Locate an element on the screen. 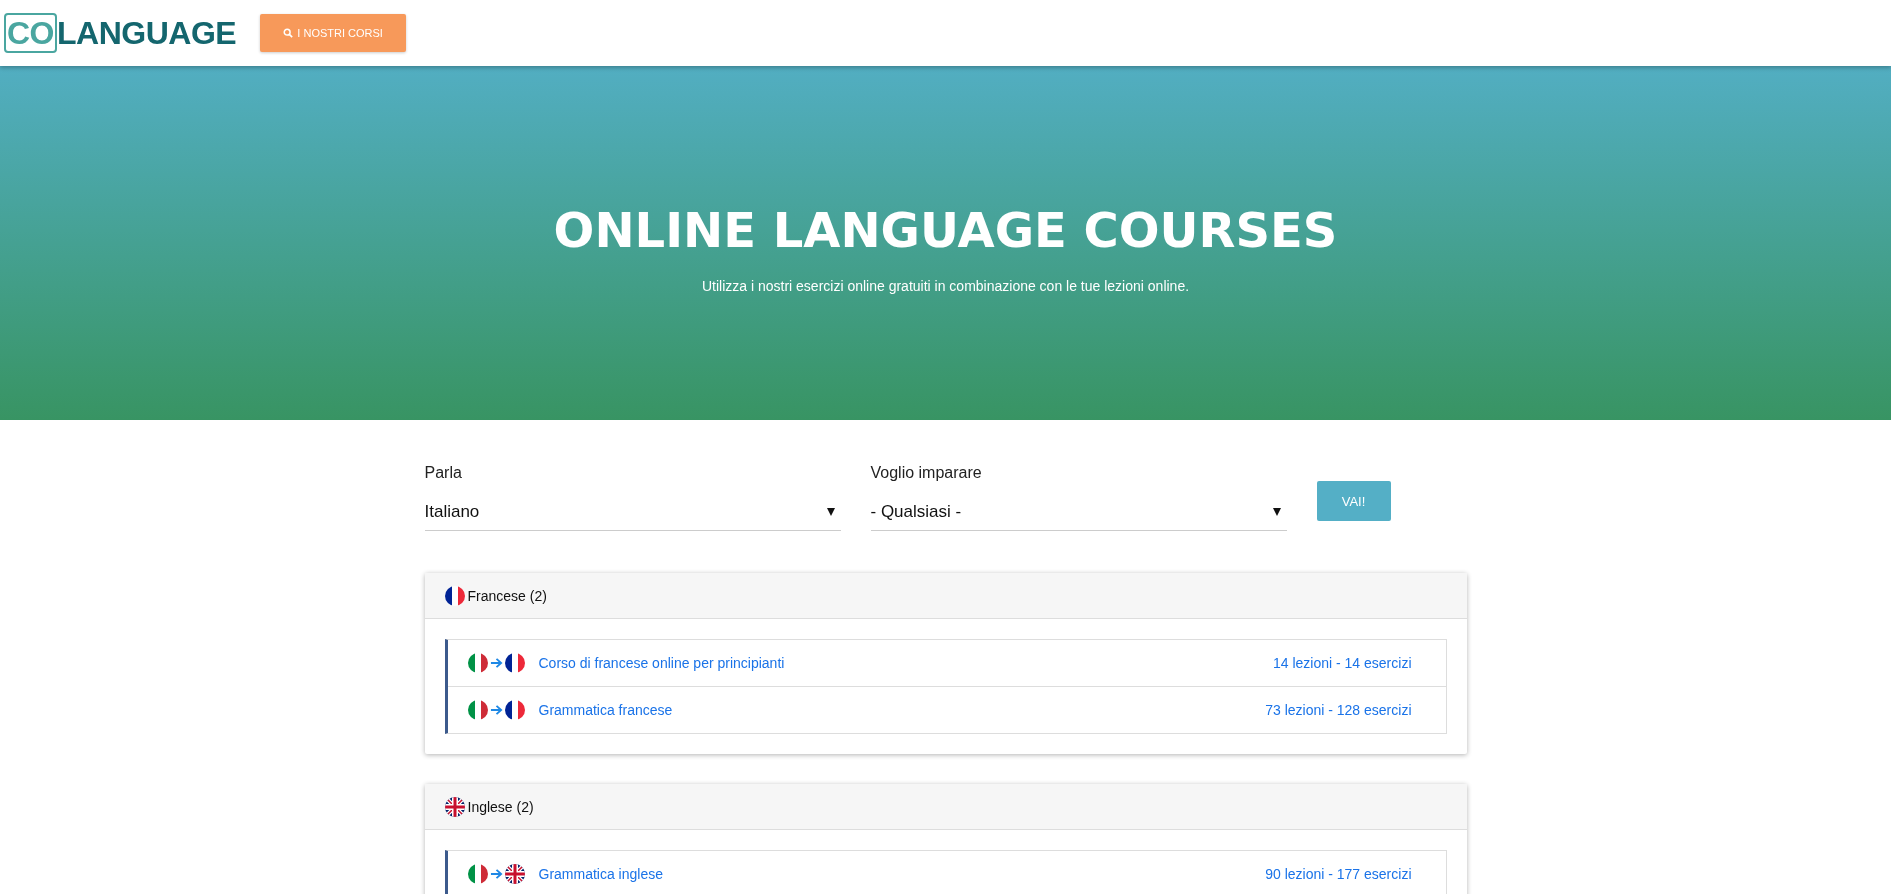  logo: COLANGUAGE is located at coordinates (120, 33).